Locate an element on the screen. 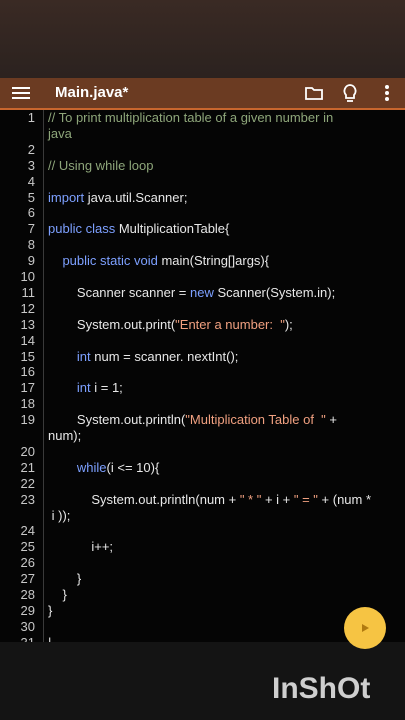 The width and height of the screenshot is (405, 720). code-token: (i <= 10){ is located at coordinates (133, 467).